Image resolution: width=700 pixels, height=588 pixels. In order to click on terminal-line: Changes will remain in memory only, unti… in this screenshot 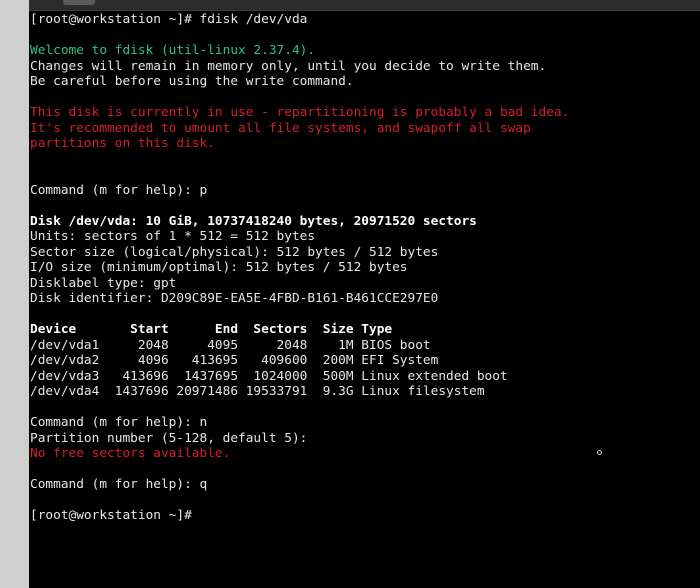, I will do `click(288, 66)`.